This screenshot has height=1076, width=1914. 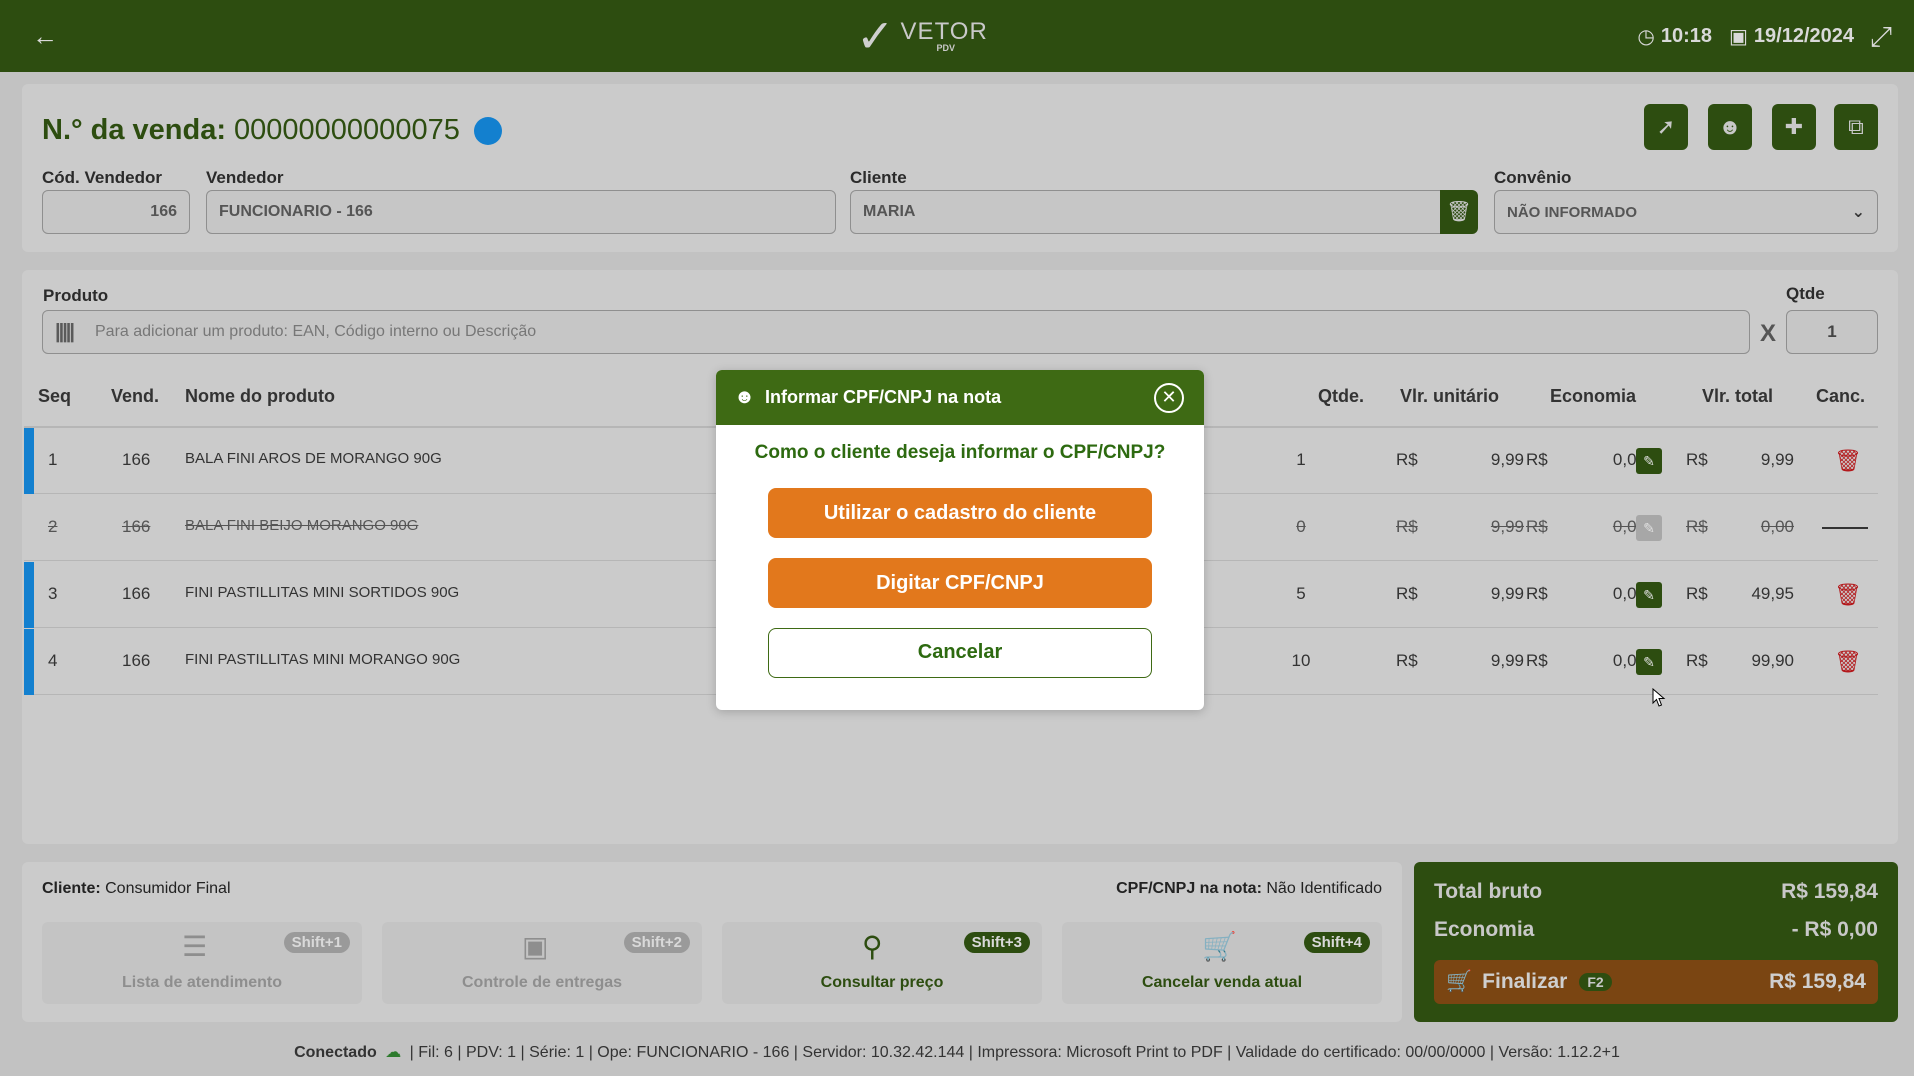 I want to click on logo: ✓ VETOR PDV, so click(x=922, y=36).